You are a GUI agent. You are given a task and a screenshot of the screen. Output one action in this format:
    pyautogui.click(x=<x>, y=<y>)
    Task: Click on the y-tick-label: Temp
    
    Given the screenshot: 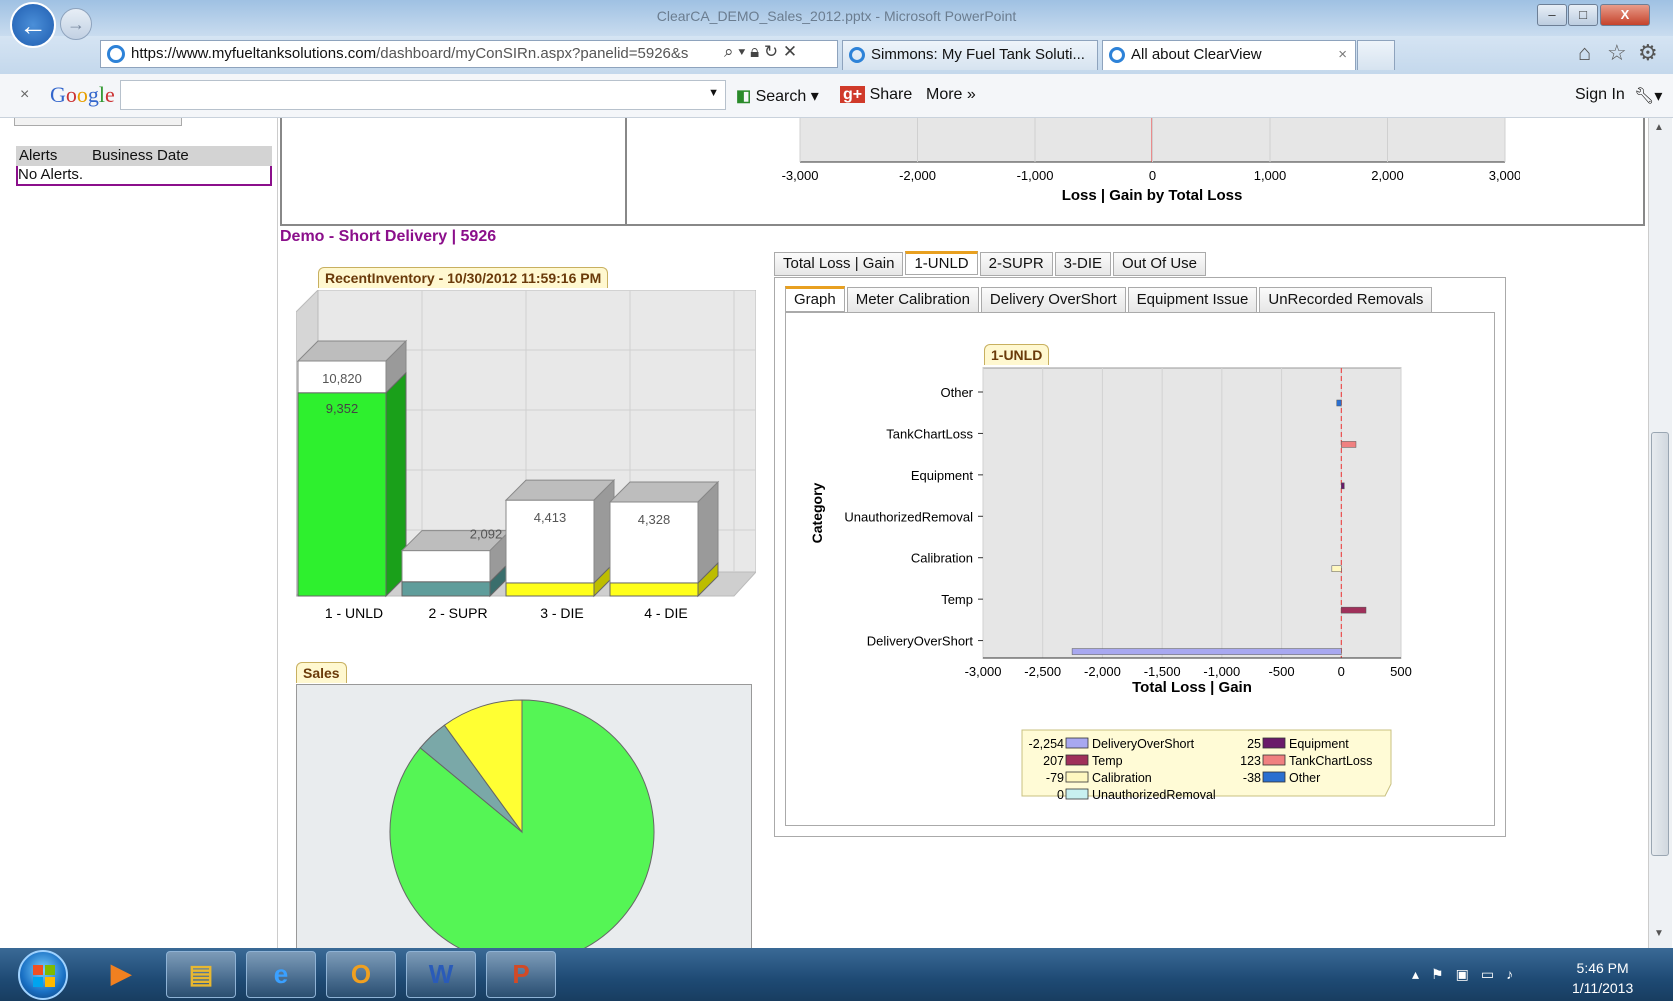 What is the action you would take?
    pyautogui.click(x=957, y=599)
    